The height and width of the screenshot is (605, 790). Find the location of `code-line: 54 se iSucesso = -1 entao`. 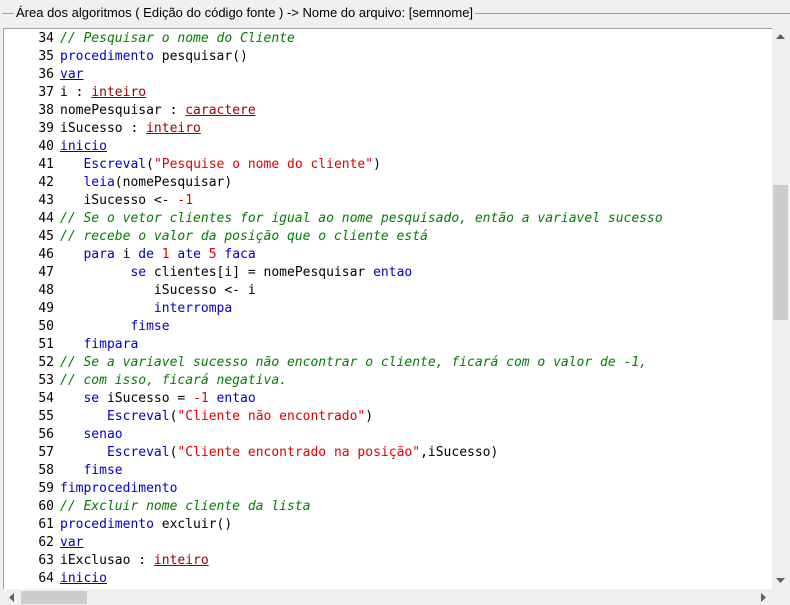

code-line: 54 se iSucesso = -1 entao is located at coordinates (388, 399).